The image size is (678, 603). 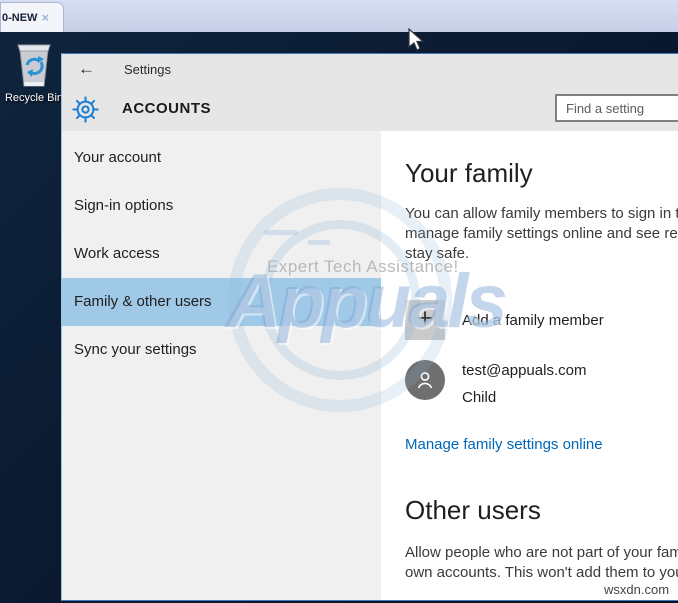 I want to click on page-title: ACCOUNTS, so click(x=166, y=108).